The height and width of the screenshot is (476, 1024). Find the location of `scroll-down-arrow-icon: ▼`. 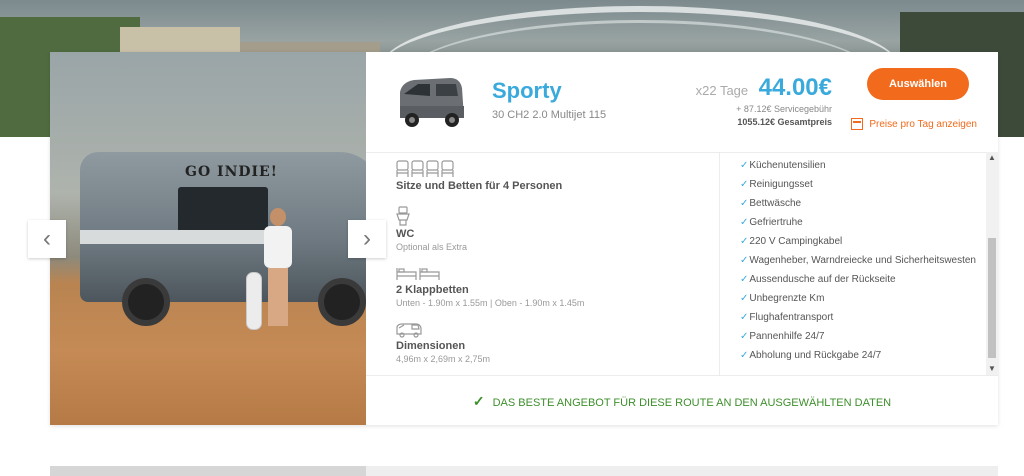

scroll-down-arrow-icon: ▼ is located at coordinates (992, 369).